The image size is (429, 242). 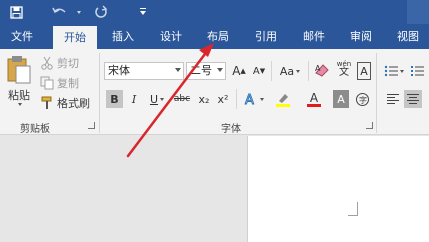 I want to click on svg-text: 字, so click(x=363, y=100).